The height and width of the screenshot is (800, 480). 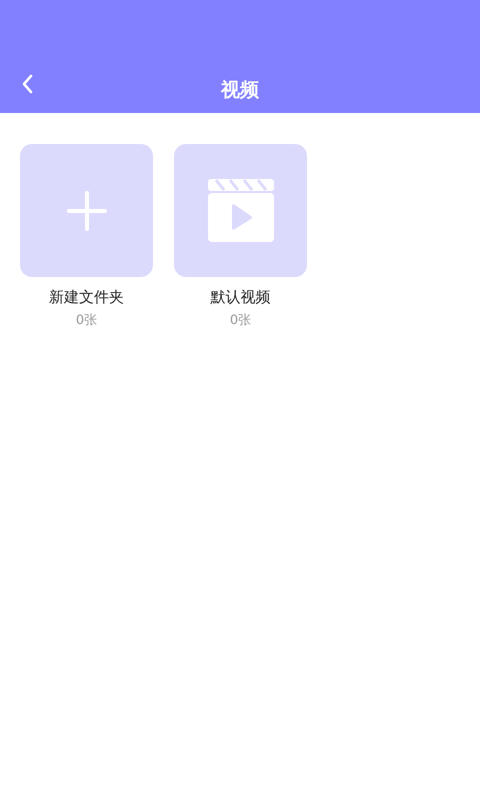 What do you see at coordinates (27, 84) in the screenshot?
I see `back-icon` at bounding box center [27, 84].